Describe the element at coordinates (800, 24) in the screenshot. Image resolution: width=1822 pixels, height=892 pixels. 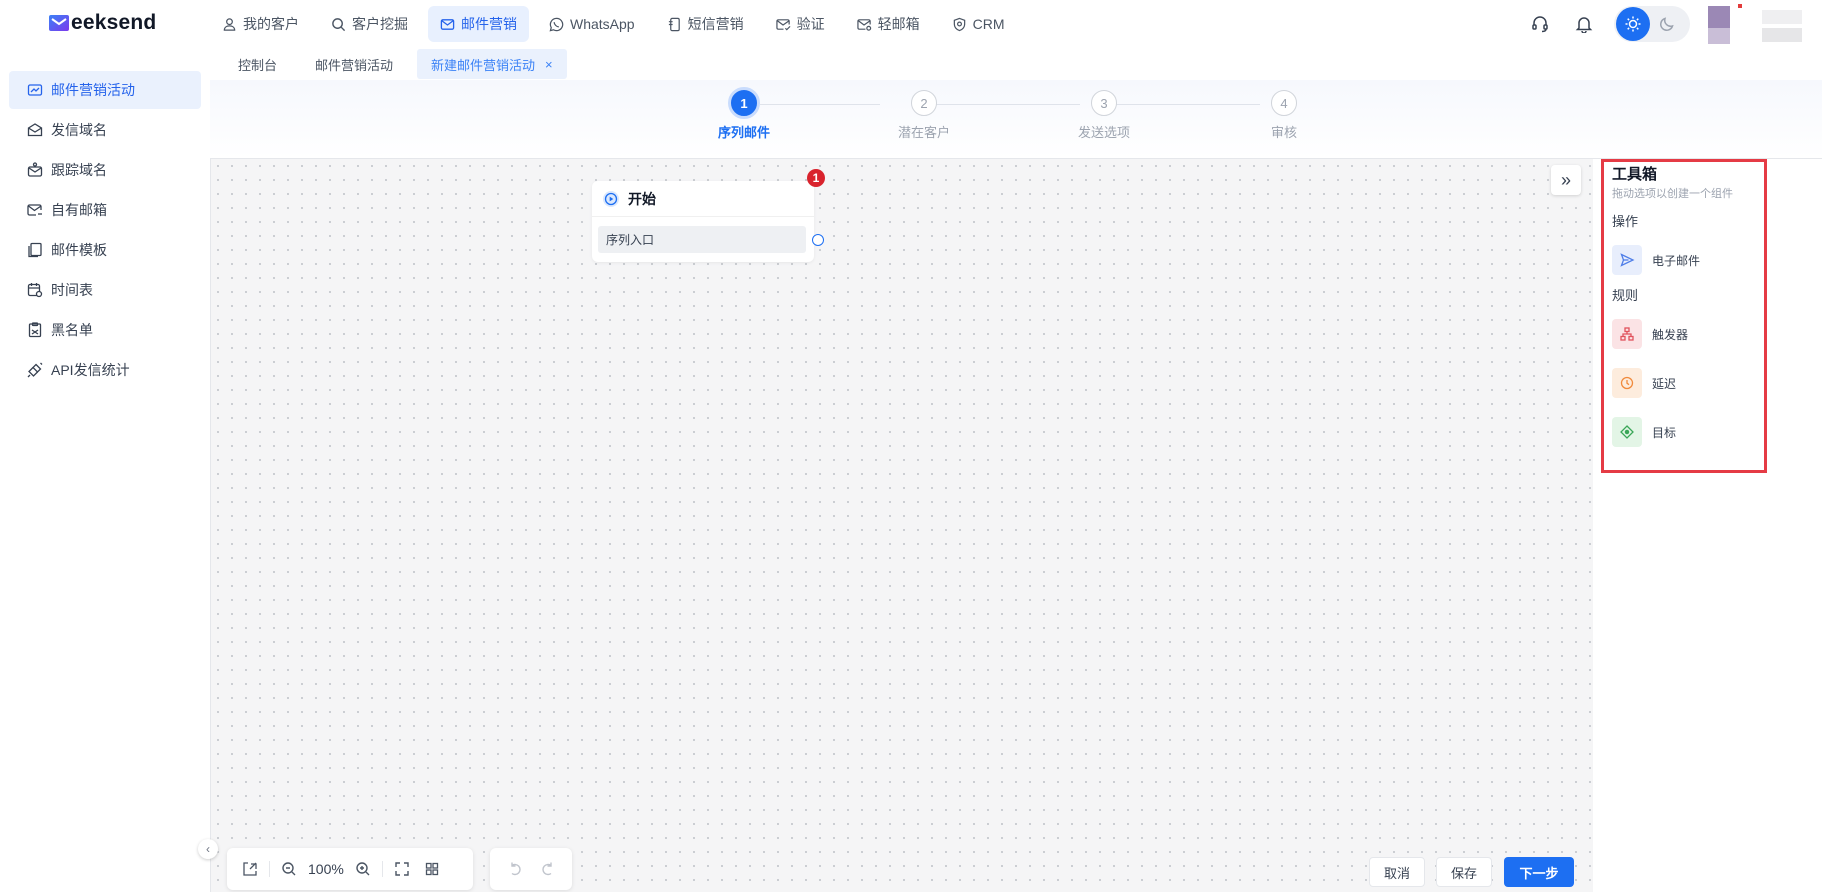
I see `nav-verification: 验证` at that location.